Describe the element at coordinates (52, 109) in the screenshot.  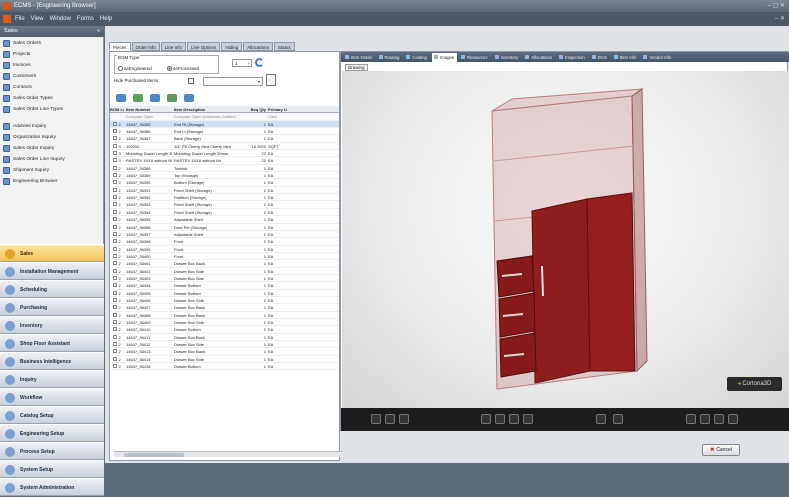
I see `sidebar-item-sales-order-line-types: Sales Order Line Types` at that location.